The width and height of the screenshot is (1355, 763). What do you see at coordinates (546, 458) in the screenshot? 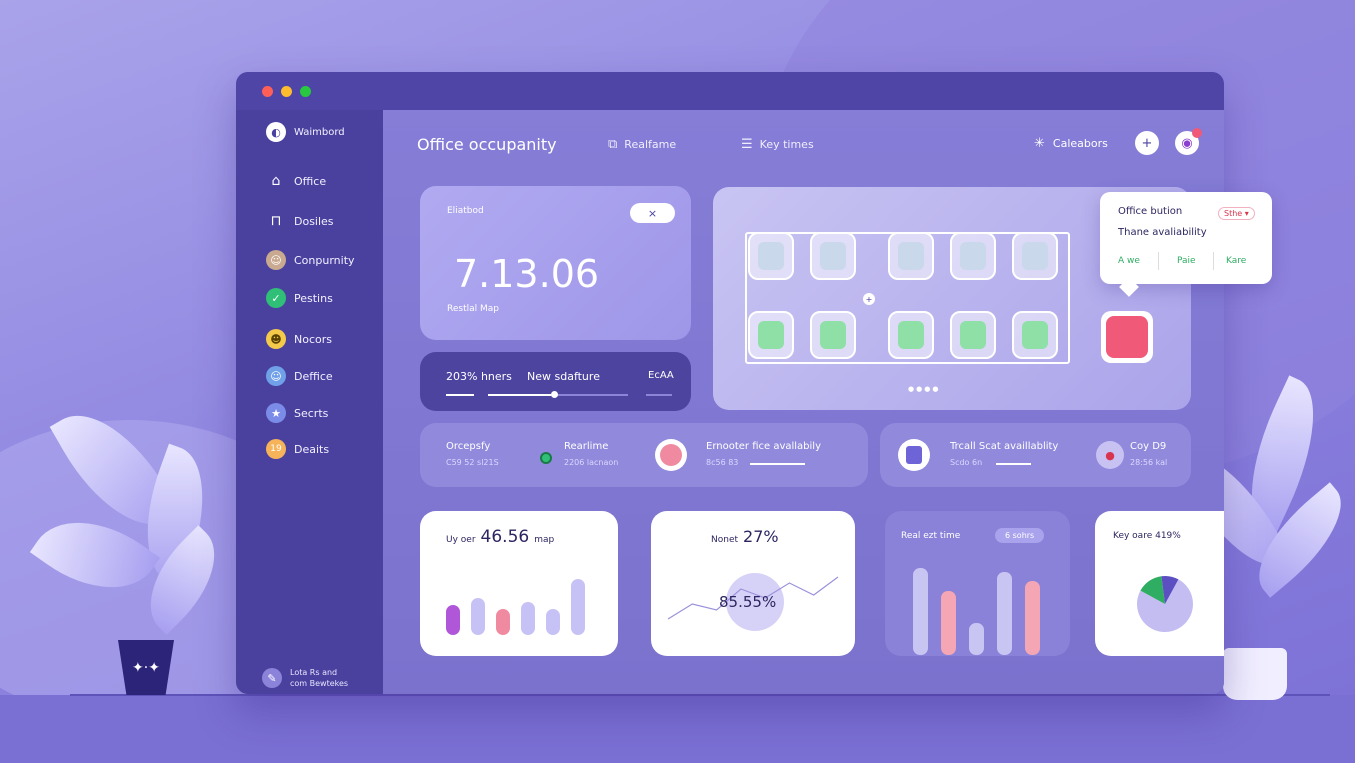
I see `live-status-icon` at bounding box center [546, 458].